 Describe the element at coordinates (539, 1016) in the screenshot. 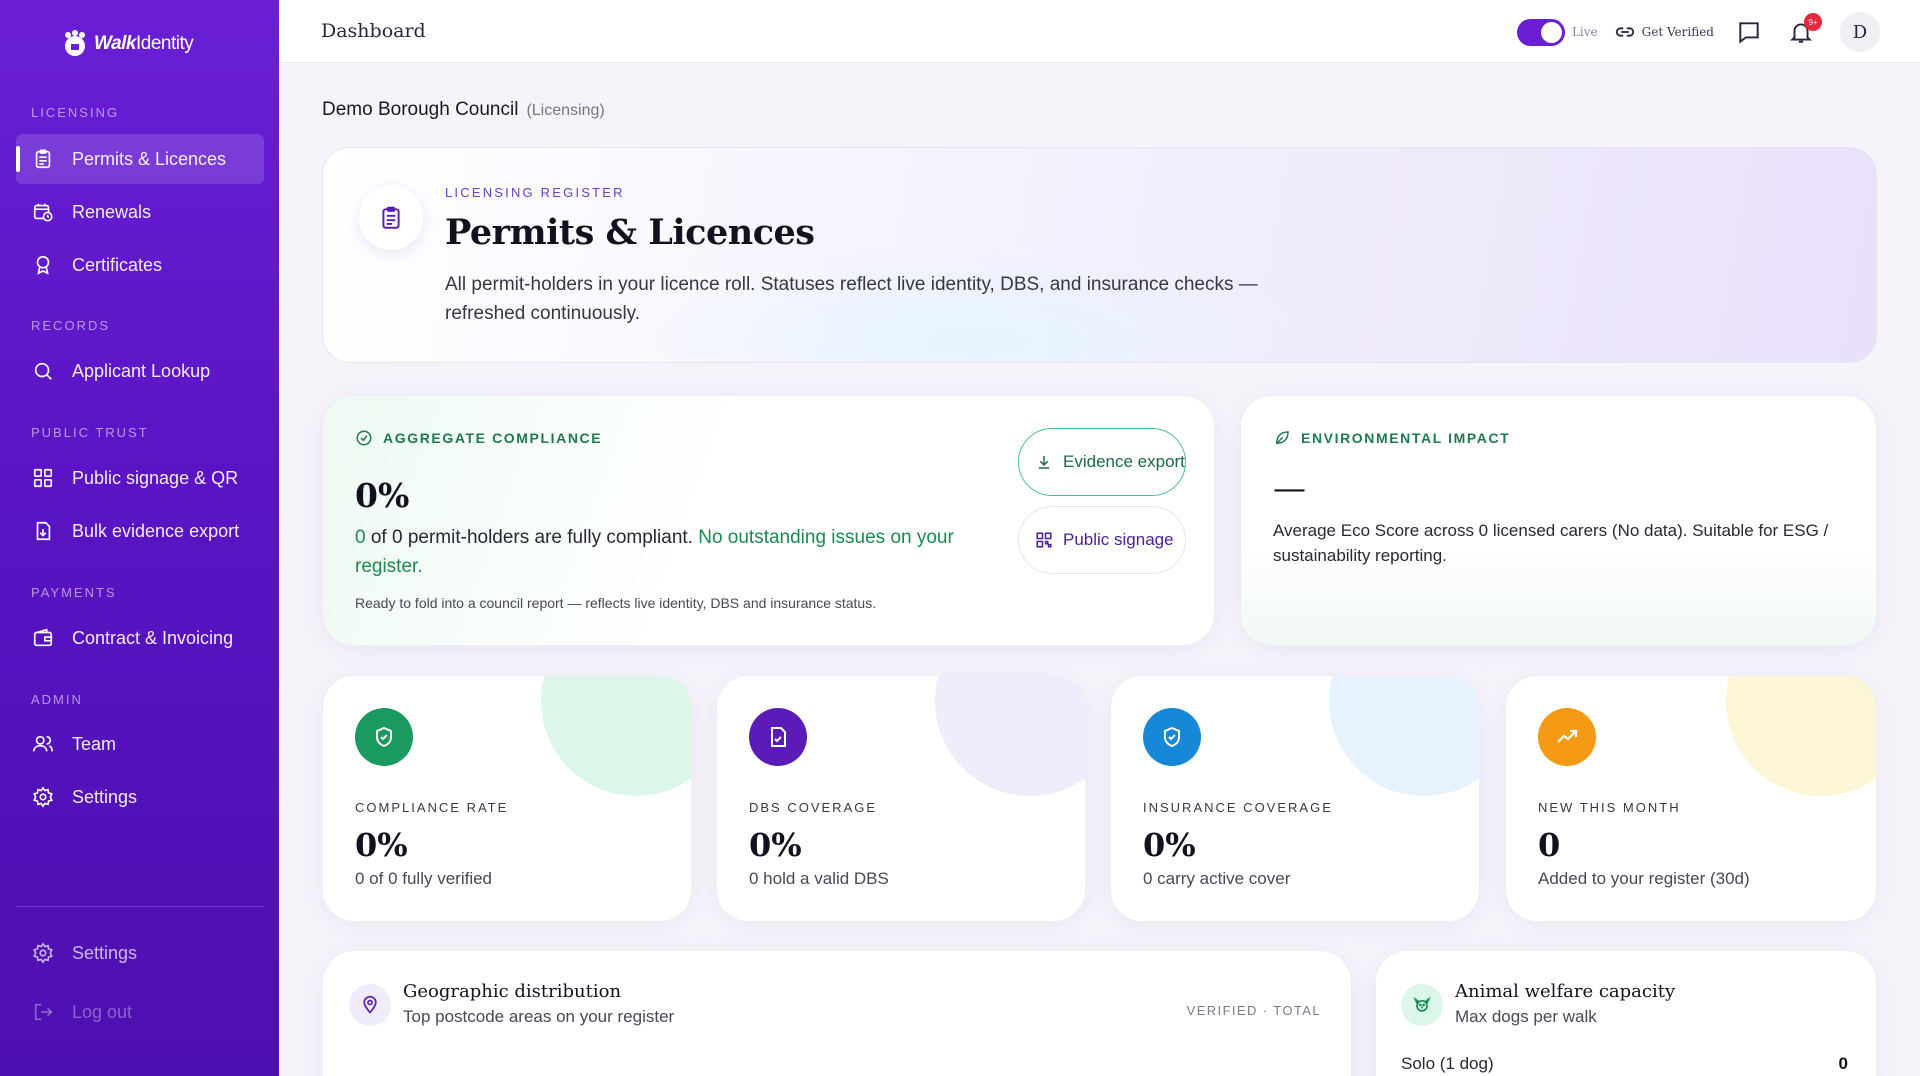

I see `geo-subtitle: Top postcode areas on your register` at that location.